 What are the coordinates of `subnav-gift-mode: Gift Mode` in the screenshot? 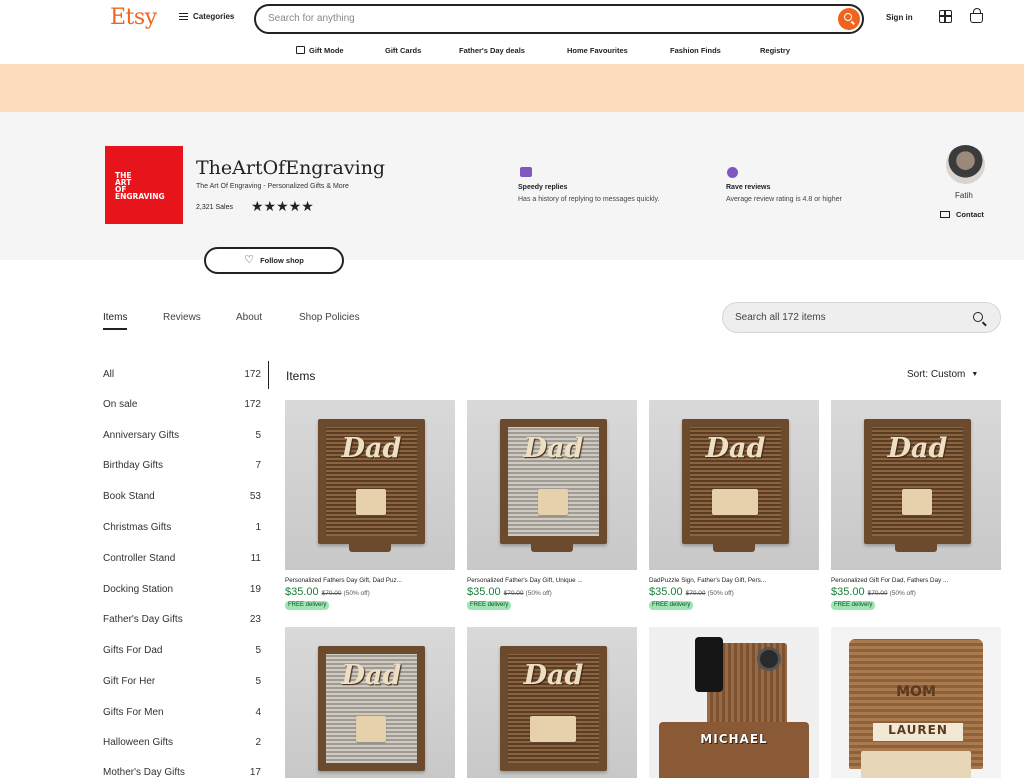 It's located at (320, 50).